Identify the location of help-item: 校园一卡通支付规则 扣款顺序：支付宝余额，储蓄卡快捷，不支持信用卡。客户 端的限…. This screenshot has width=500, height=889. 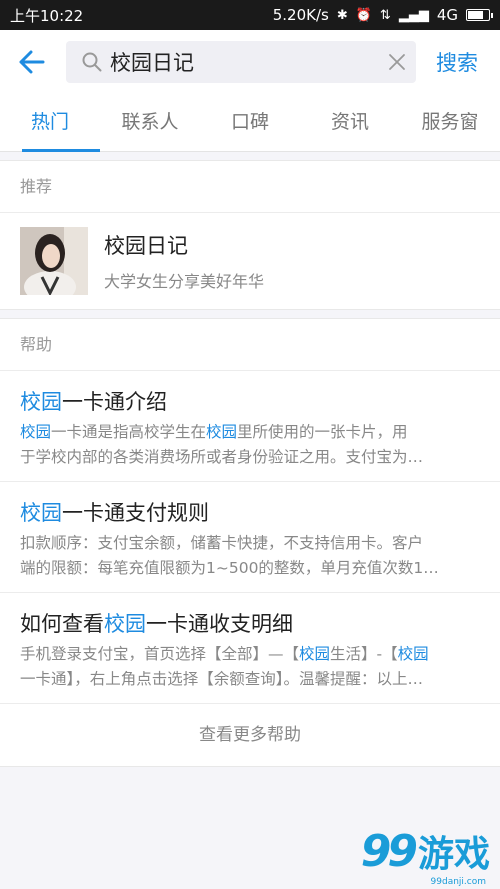
(250, 537).